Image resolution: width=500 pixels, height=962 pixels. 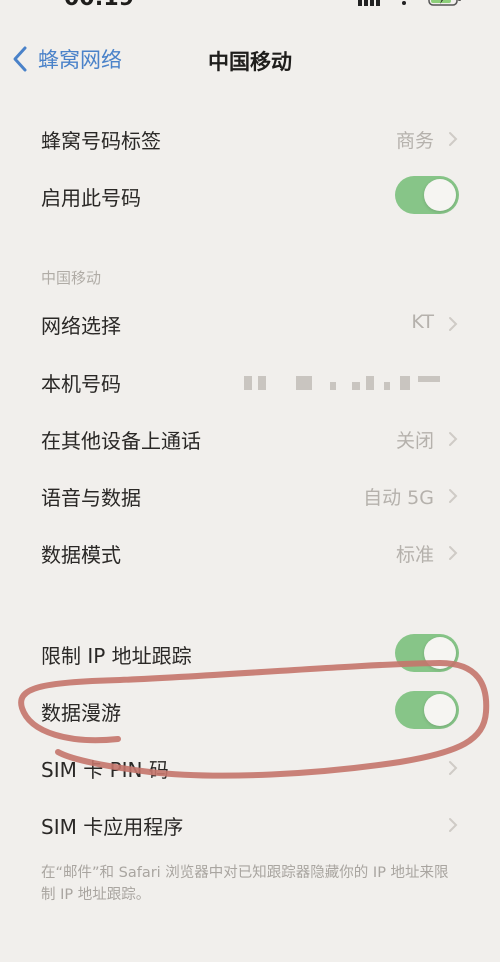 What do you see at coordinates (250, 324) in the screenshot?
I see `network-selection-row: 网络选择 KT` at bounding box center [250, 324].